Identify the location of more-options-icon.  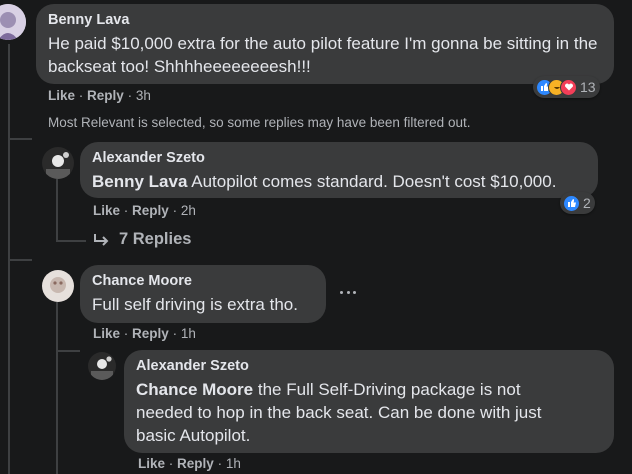
(348, 292).